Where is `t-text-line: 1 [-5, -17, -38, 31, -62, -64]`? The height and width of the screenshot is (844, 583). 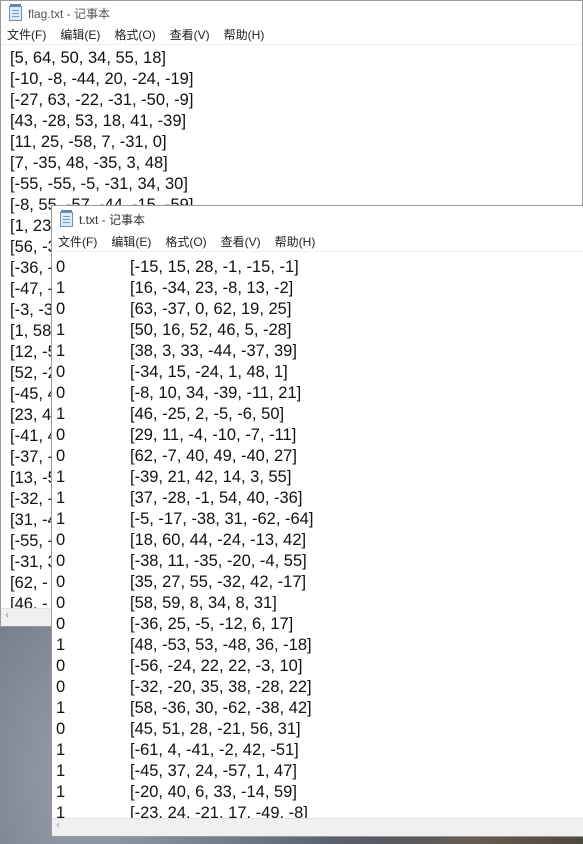 t-text-line: 1 [-5, -17, -38, 31, -62, -64] is located at coordinates (317, 519).